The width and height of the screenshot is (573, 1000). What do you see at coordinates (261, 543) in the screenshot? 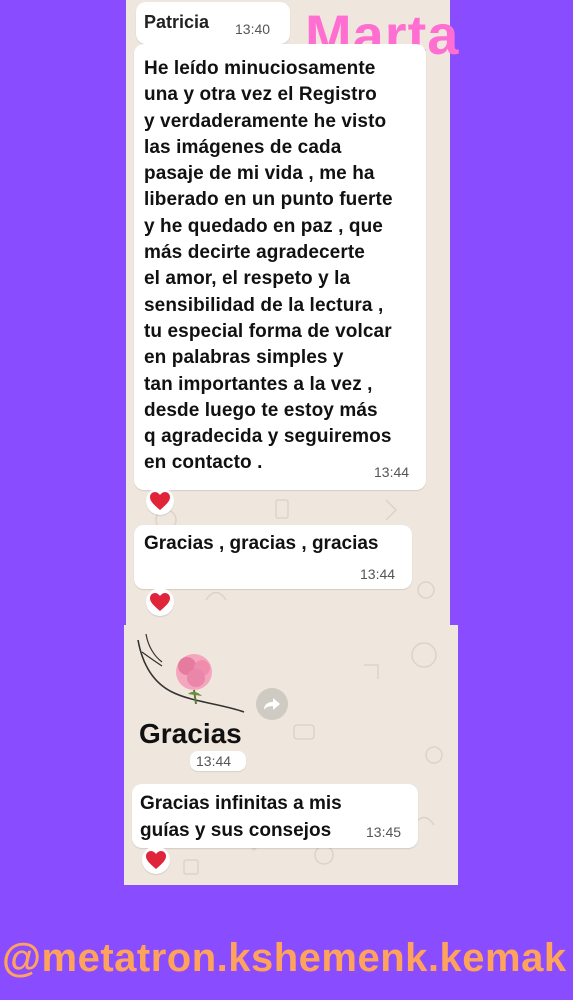
I see `message-text: Gracias , gracias , gracias` at bounding box center [261, 543].